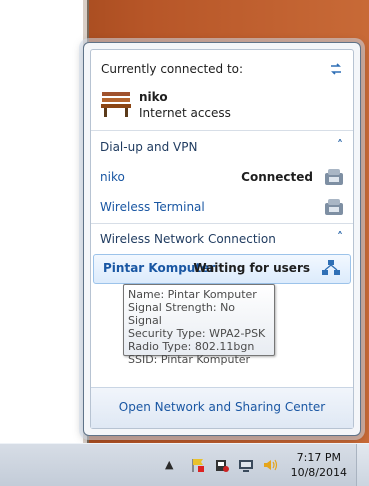 The width and height of the screenshot is (369, 486). Describe the element at coordinates (331, 268) in the screenshot. I see `adhoc-network-icon` at that location.